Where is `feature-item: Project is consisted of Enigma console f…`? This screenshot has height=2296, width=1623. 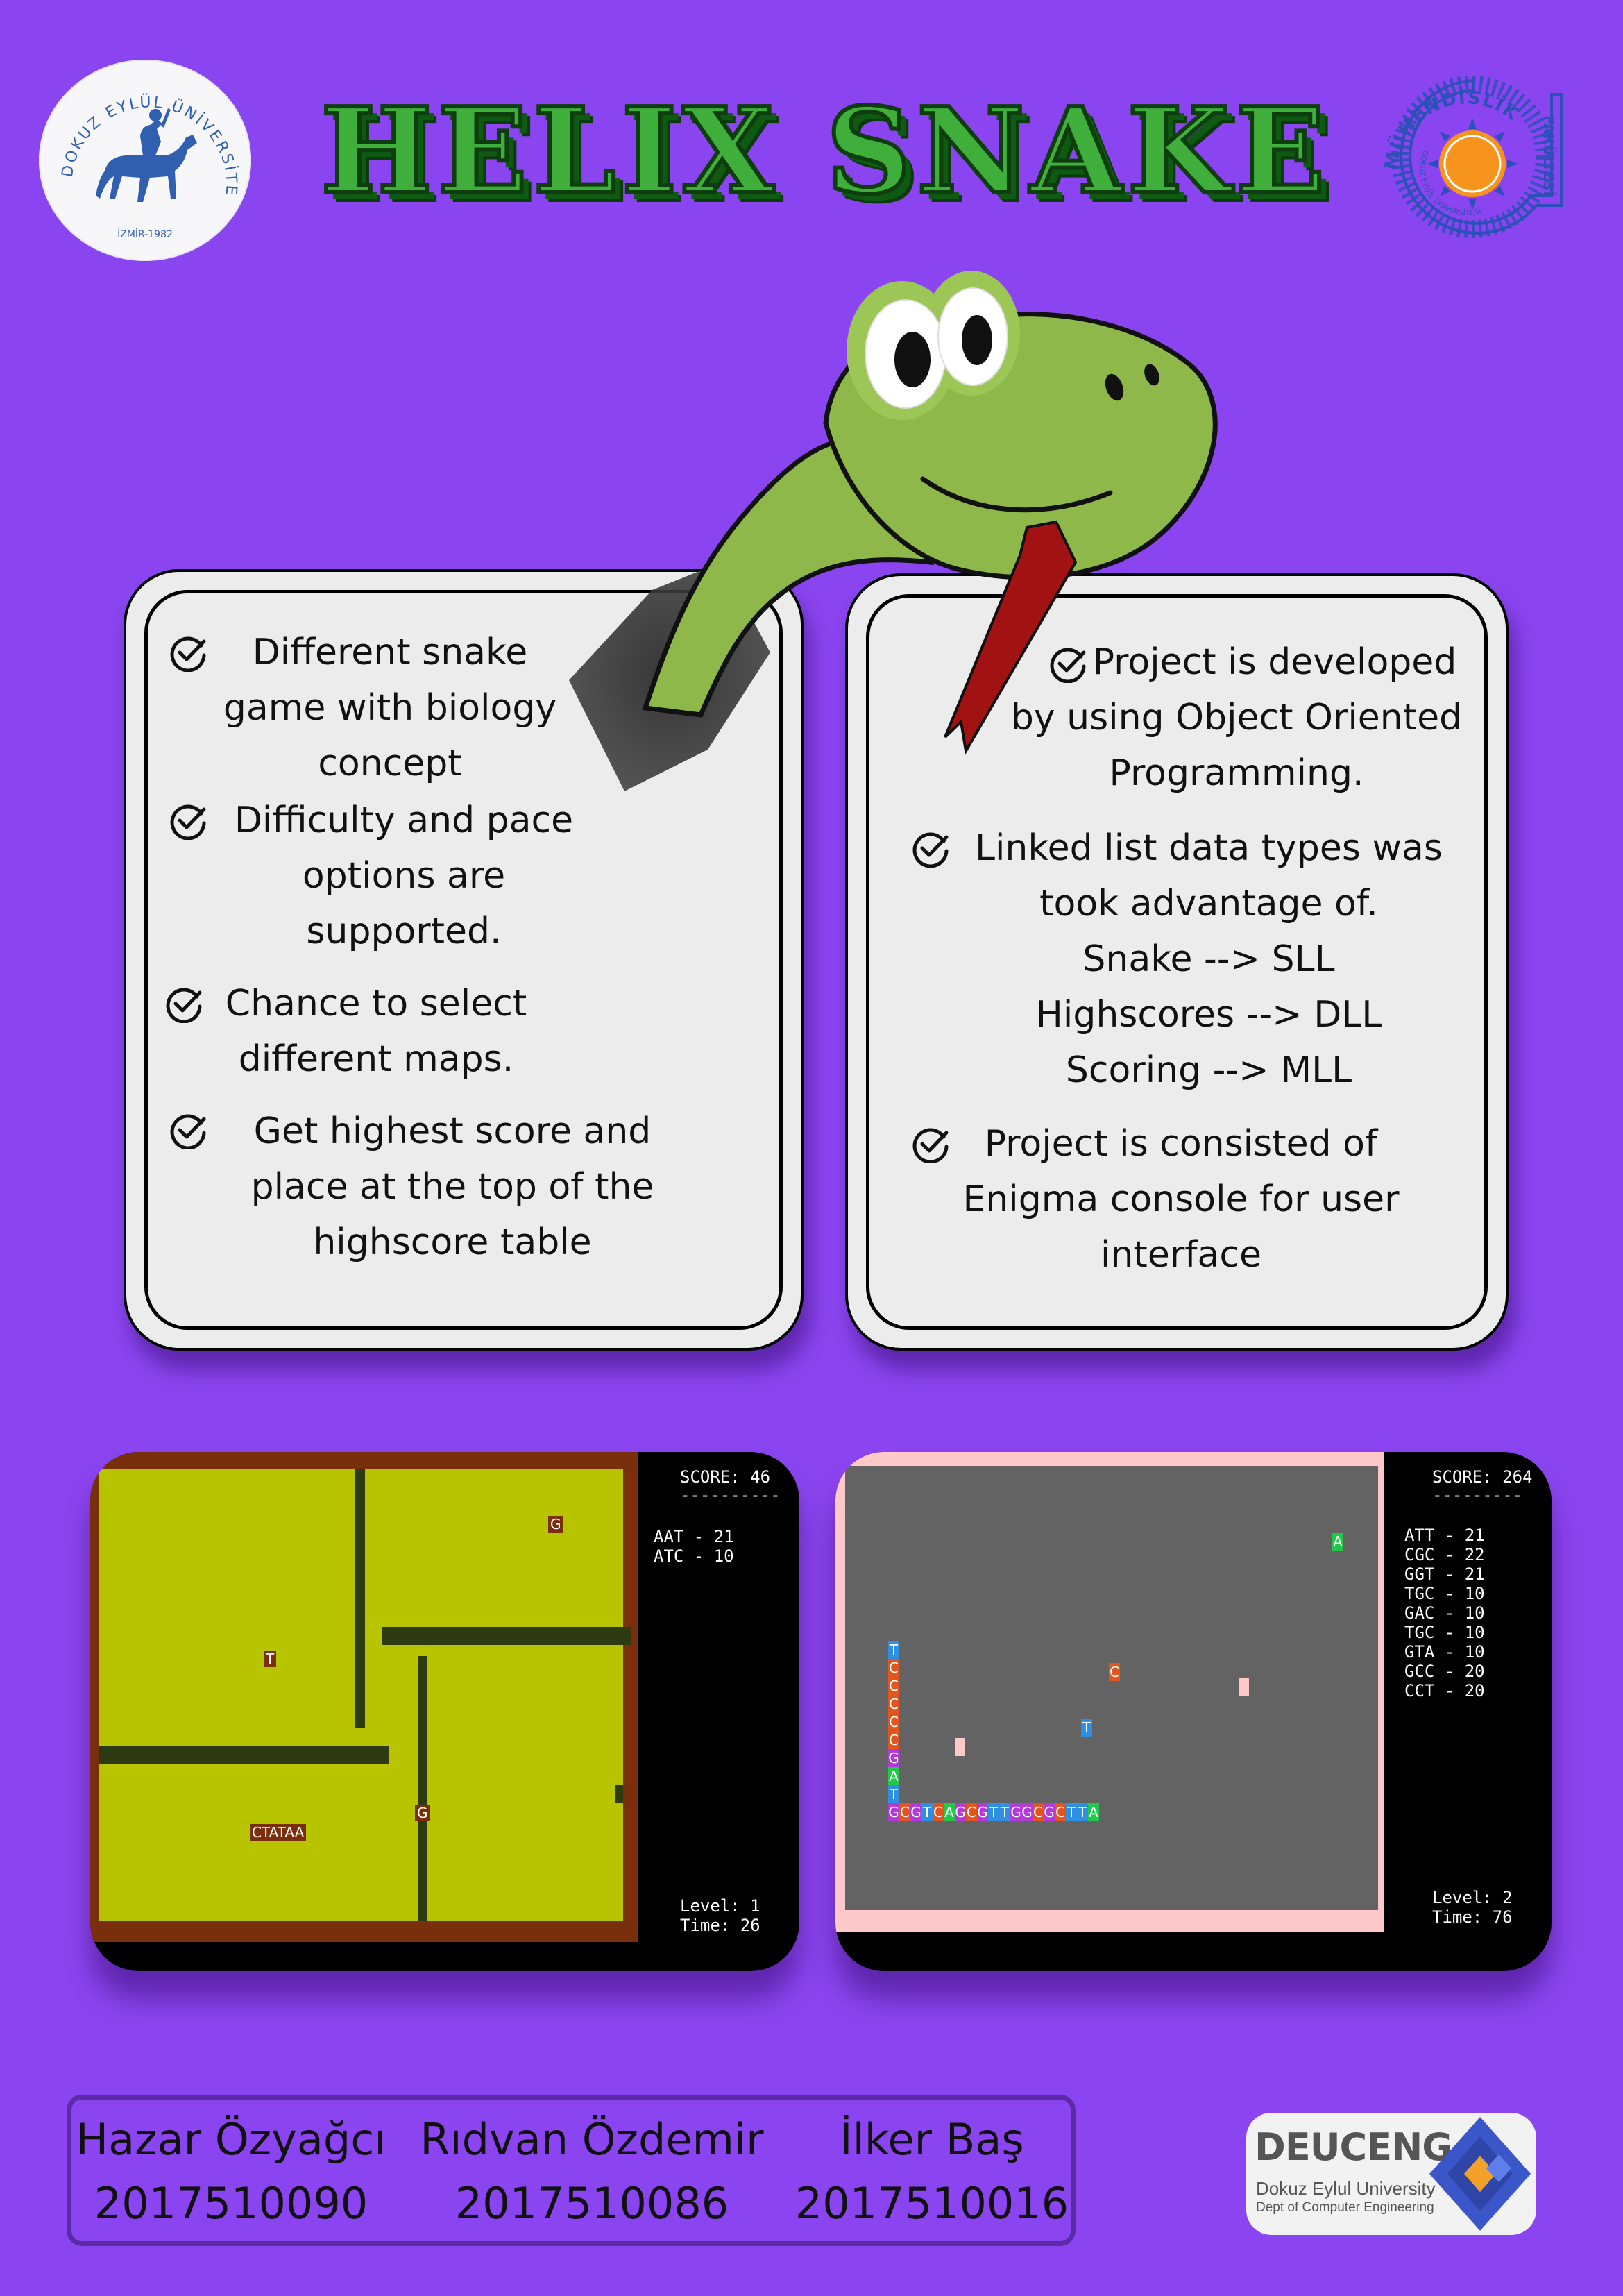
feature-item: Project is consisted of Enigma console f… is located at coordinates (1181, 1199).